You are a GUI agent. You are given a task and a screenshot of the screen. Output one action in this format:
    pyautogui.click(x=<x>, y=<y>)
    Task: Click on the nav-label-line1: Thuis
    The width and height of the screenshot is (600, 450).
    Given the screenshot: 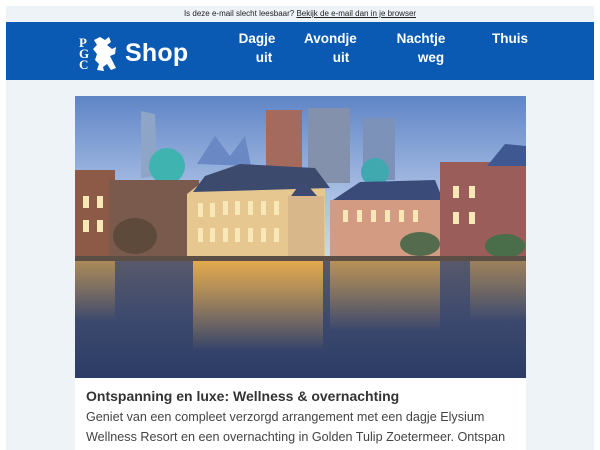 What is the action you would take?
    pyautogui.click(x=510, y=38)
    